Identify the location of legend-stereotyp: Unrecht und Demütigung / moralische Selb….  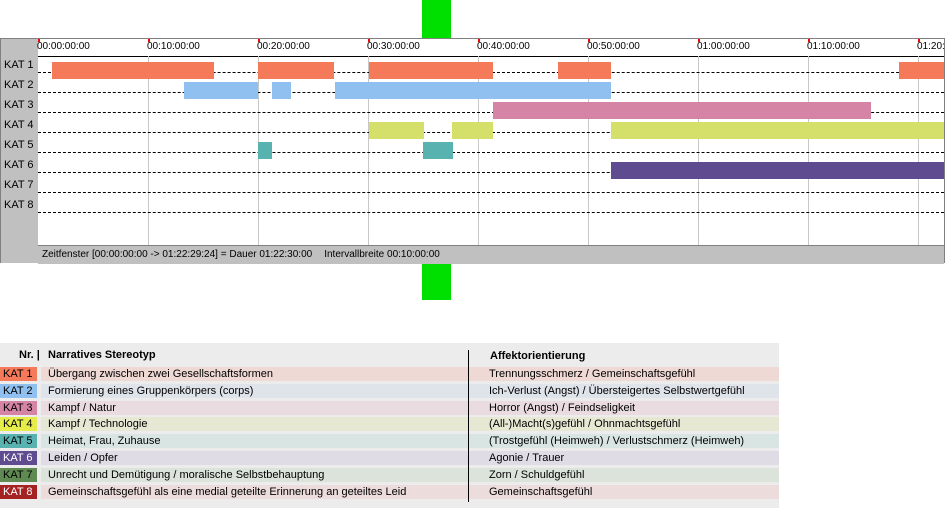
(186, 474).